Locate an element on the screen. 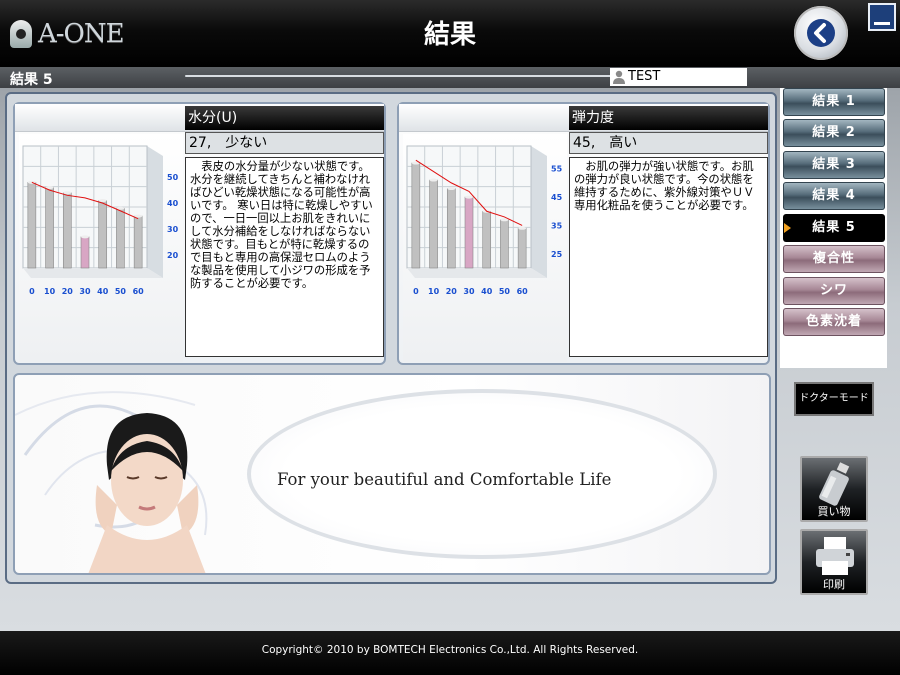  nav-pigmentation: 色素沈着 is located at coordinates (834, 322).